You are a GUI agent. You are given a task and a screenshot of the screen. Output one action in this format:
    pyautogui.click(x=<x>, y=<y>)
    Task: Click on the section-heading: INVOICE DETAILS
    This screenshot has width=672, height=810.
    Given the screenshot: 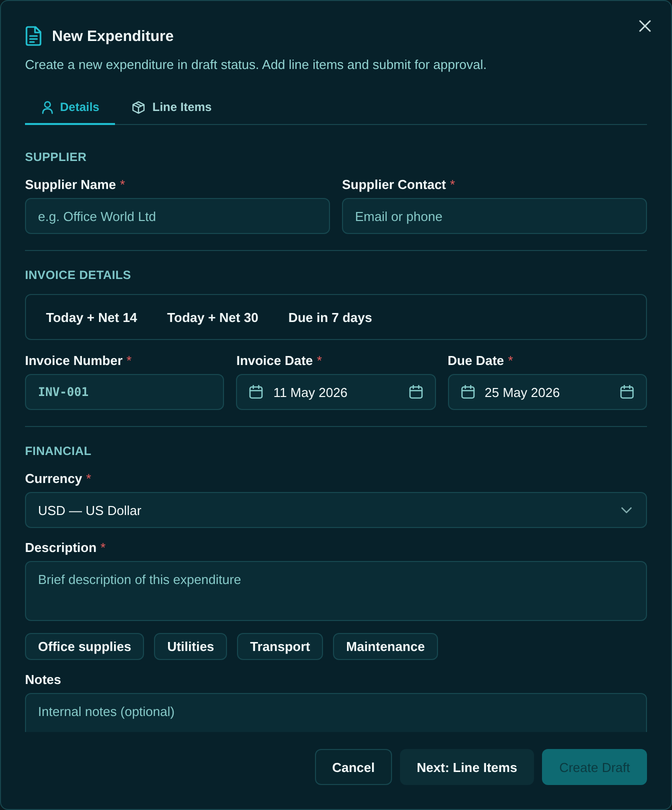 What is the action you would take?
    pyautogui.click(x=78, y=275)
    